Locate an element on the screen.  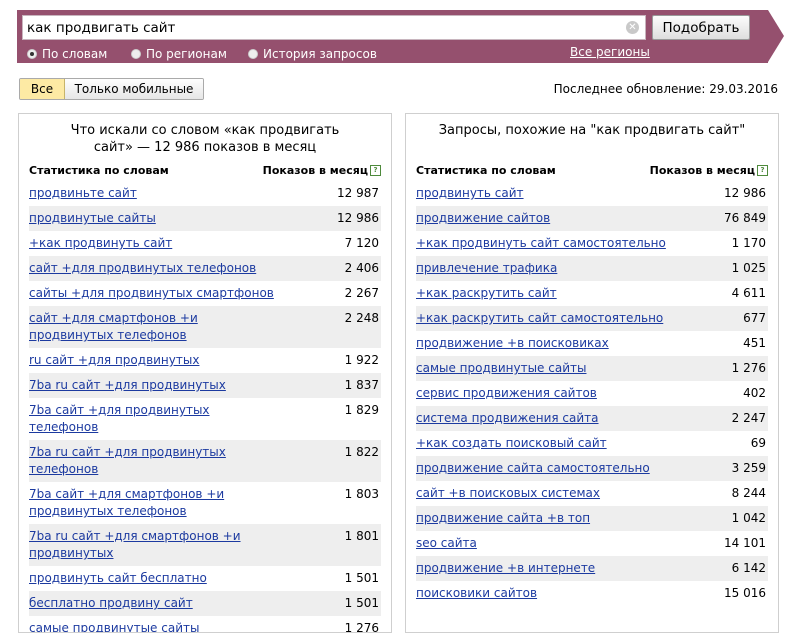
phrase-link: привлечение трафика is located at coordinates (541, 268).